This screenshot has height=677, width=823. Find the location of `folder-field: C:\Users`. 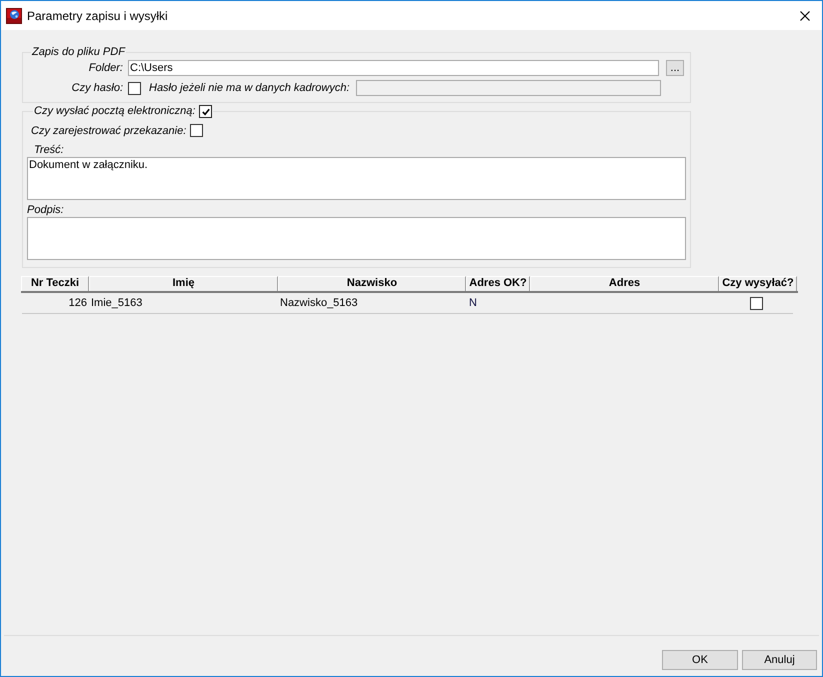

folder-field: C:\Users is located at coordinates (393, 68).